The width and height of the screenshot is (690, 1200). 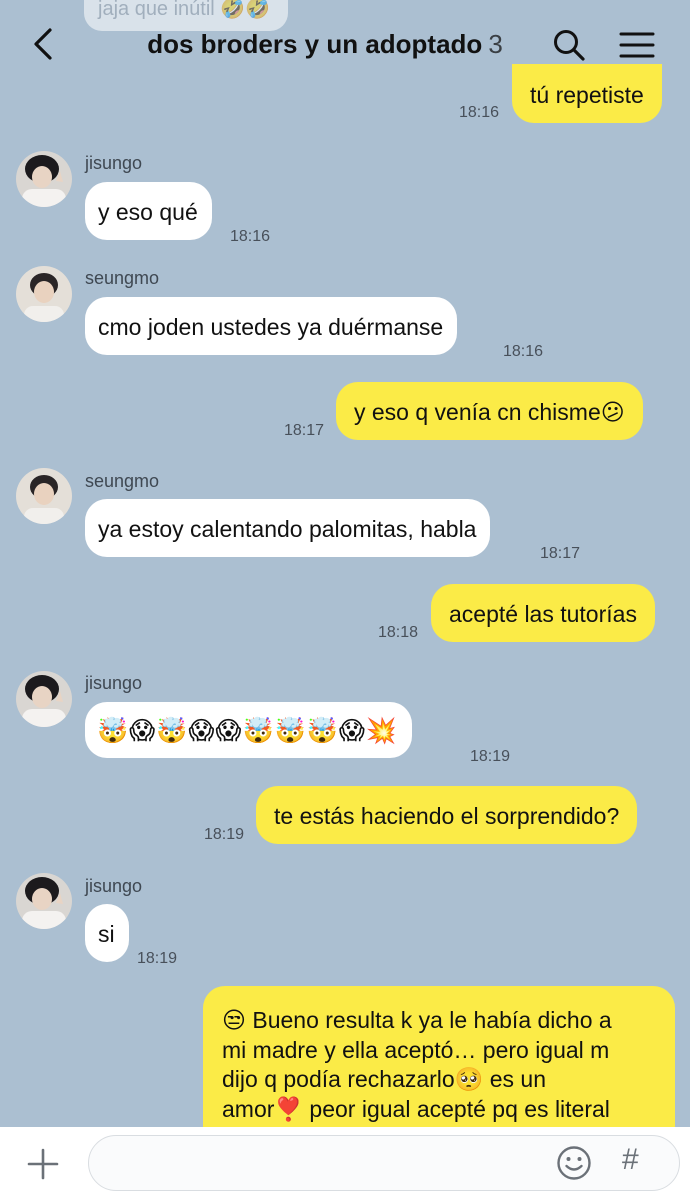 What do you see at coordinates (489, 411) in the screenshot?
I see `message-bubble-outgoing: y eso q venía cn chisme😕` at bounding box center [489, 411].